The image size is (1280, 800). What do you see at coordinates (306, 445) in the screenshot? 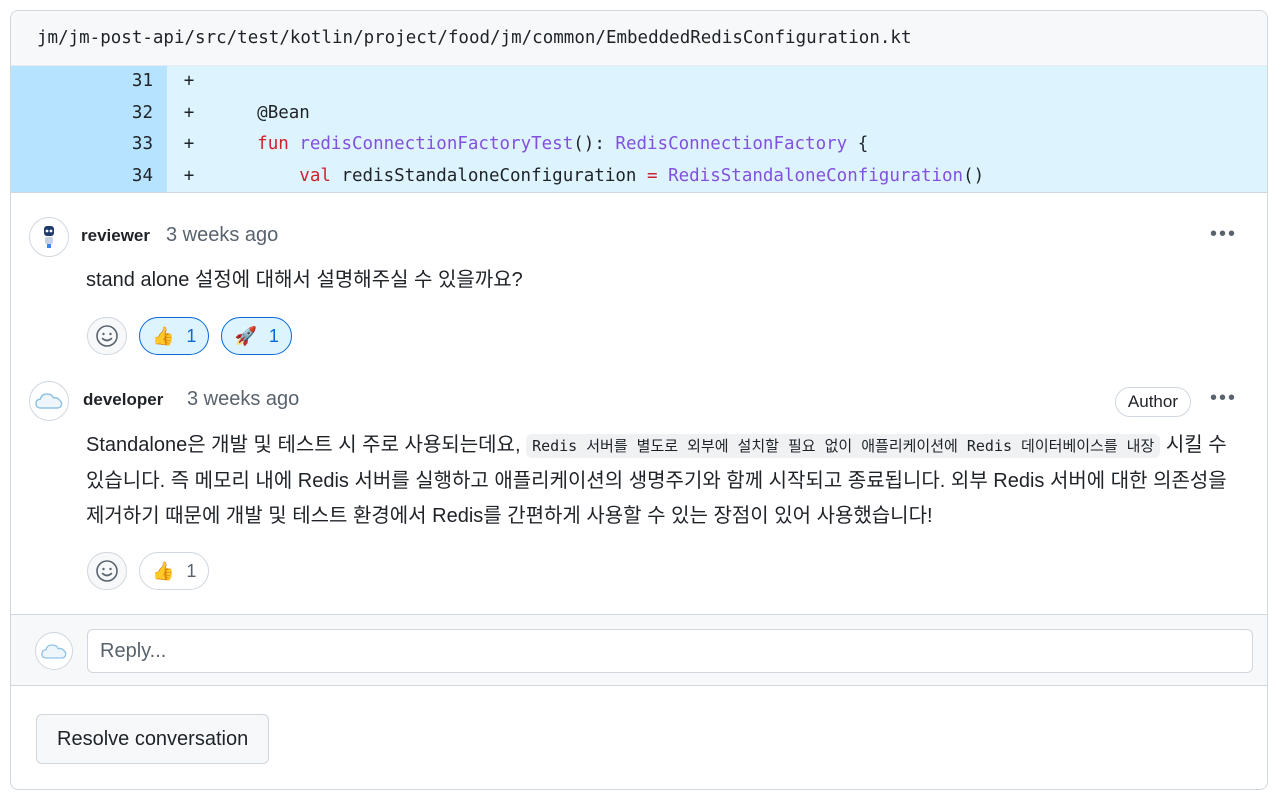
I see `comment-body-text: Standalone은 개발 및 테스트 시 주로 사용되는데요,` at bounding box center [306, 445].